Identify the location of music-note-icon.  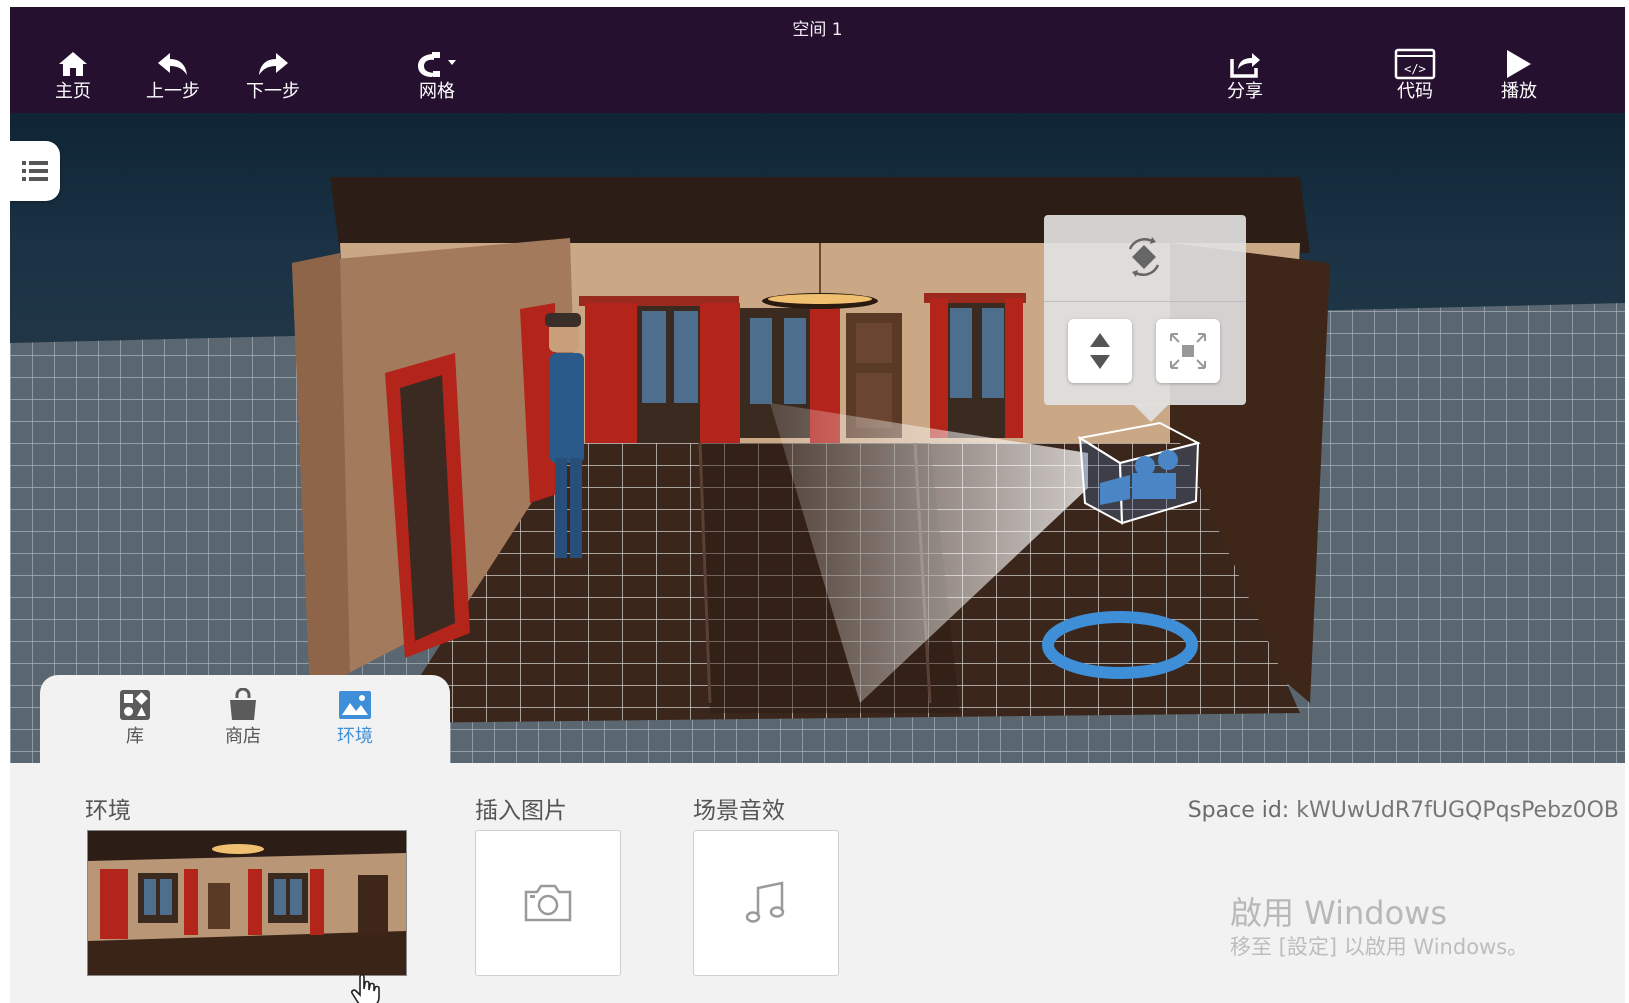
(765, 902).